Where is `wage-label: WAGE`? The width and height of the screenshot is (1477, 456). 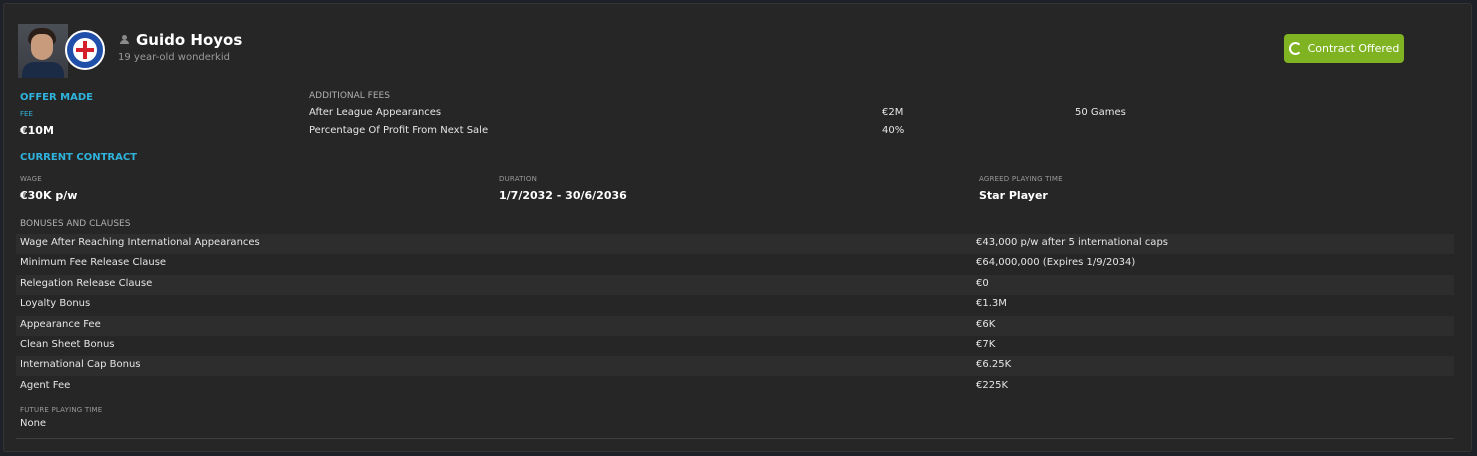
wage-label: WAGE is located at coordinates (31, 179).